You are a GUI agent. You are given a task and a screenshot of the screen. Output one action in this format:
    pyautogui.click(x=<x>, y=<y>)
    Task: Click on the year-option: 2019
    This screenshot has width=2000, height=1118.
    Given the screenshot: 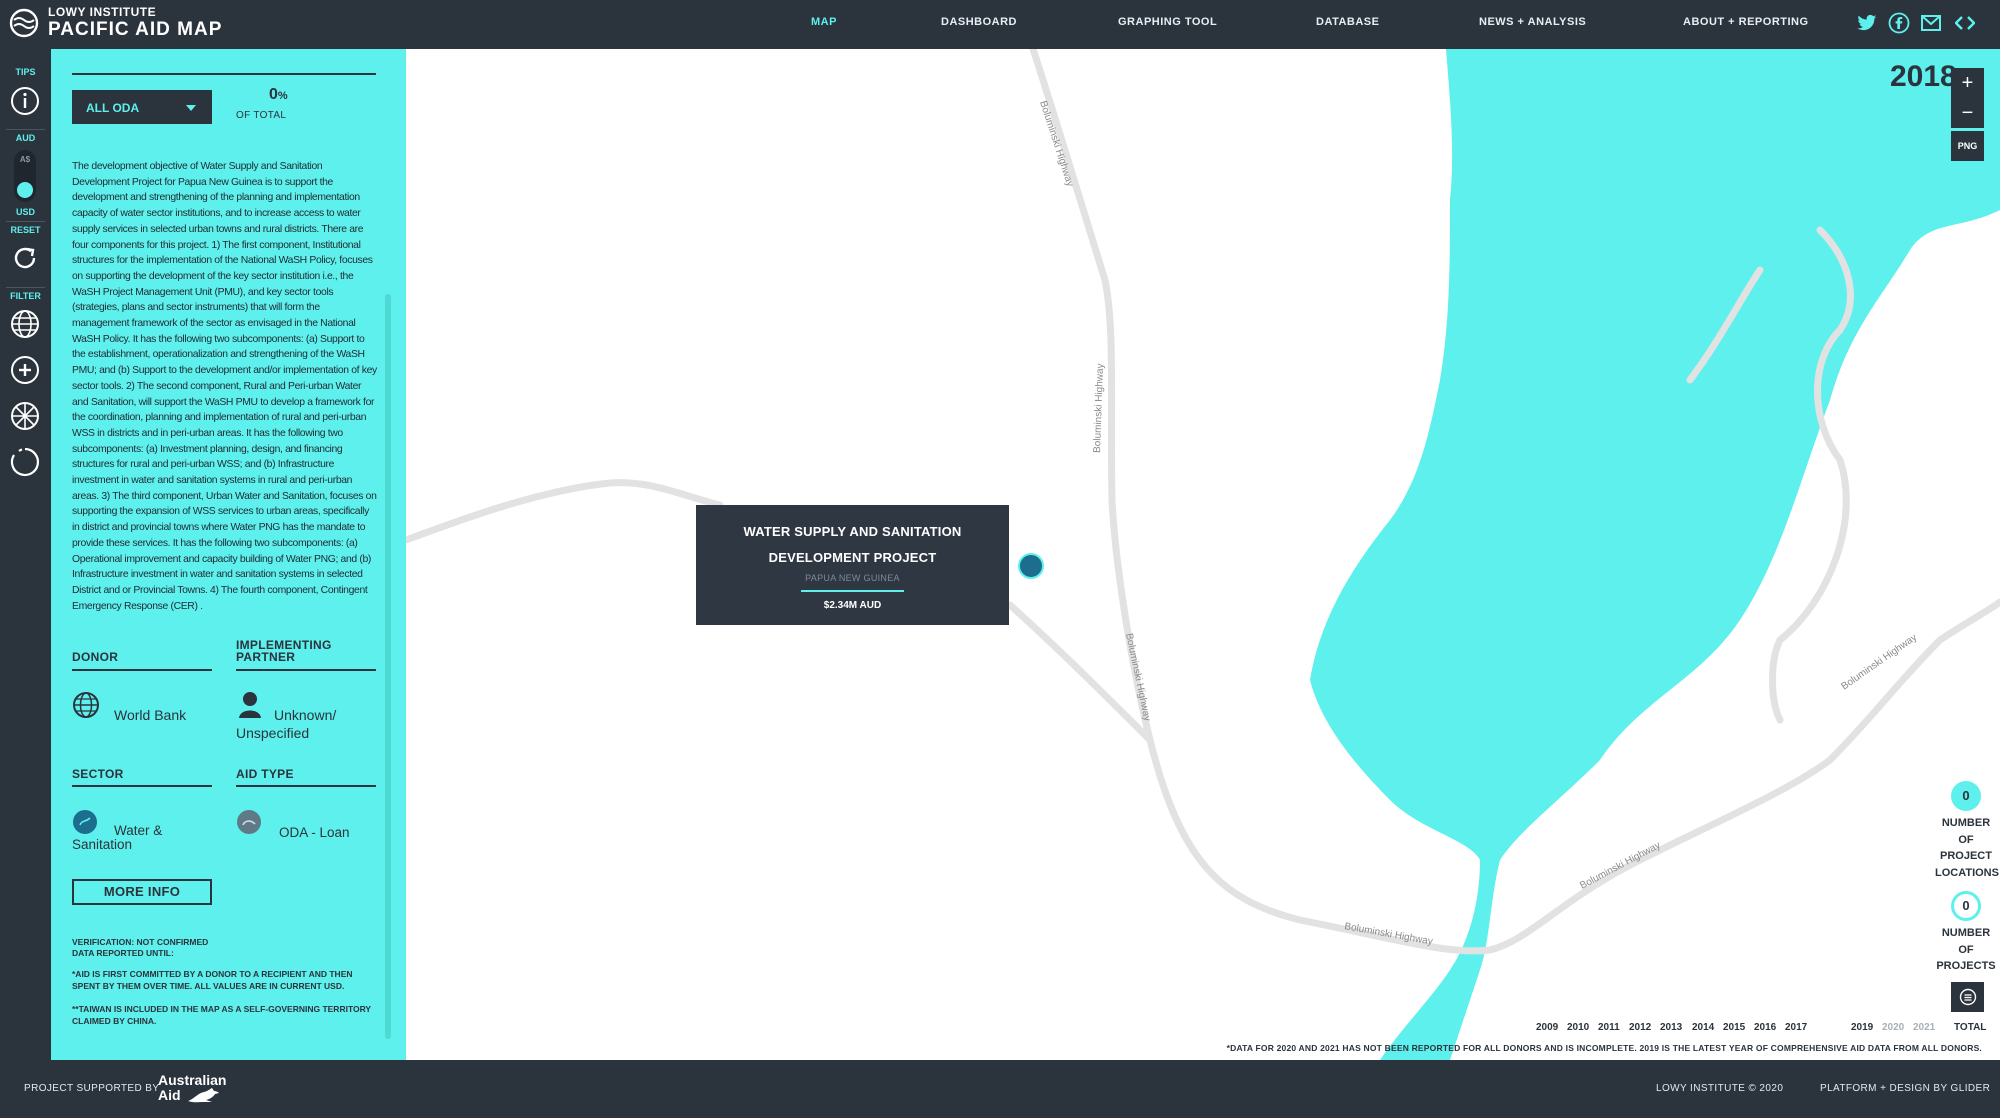 What is the action you would take?
    pyautogui.click(x=1862, y=1027)
    